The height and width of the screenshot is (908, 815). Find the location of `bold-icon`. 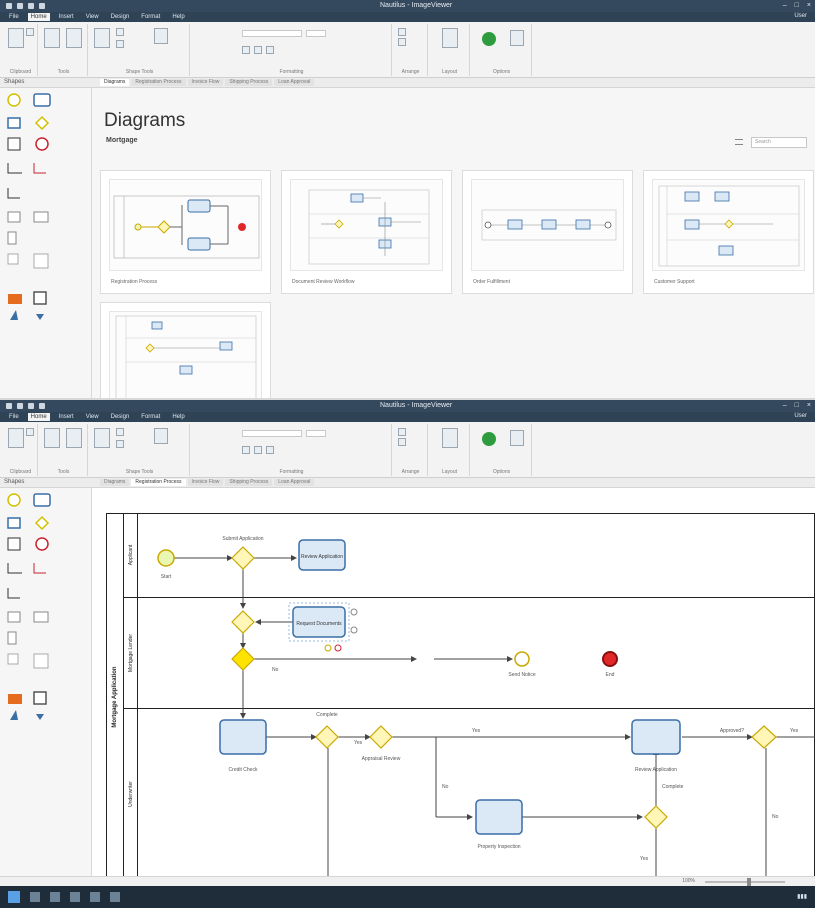

bold-icon is located at coordinates (246, 50).